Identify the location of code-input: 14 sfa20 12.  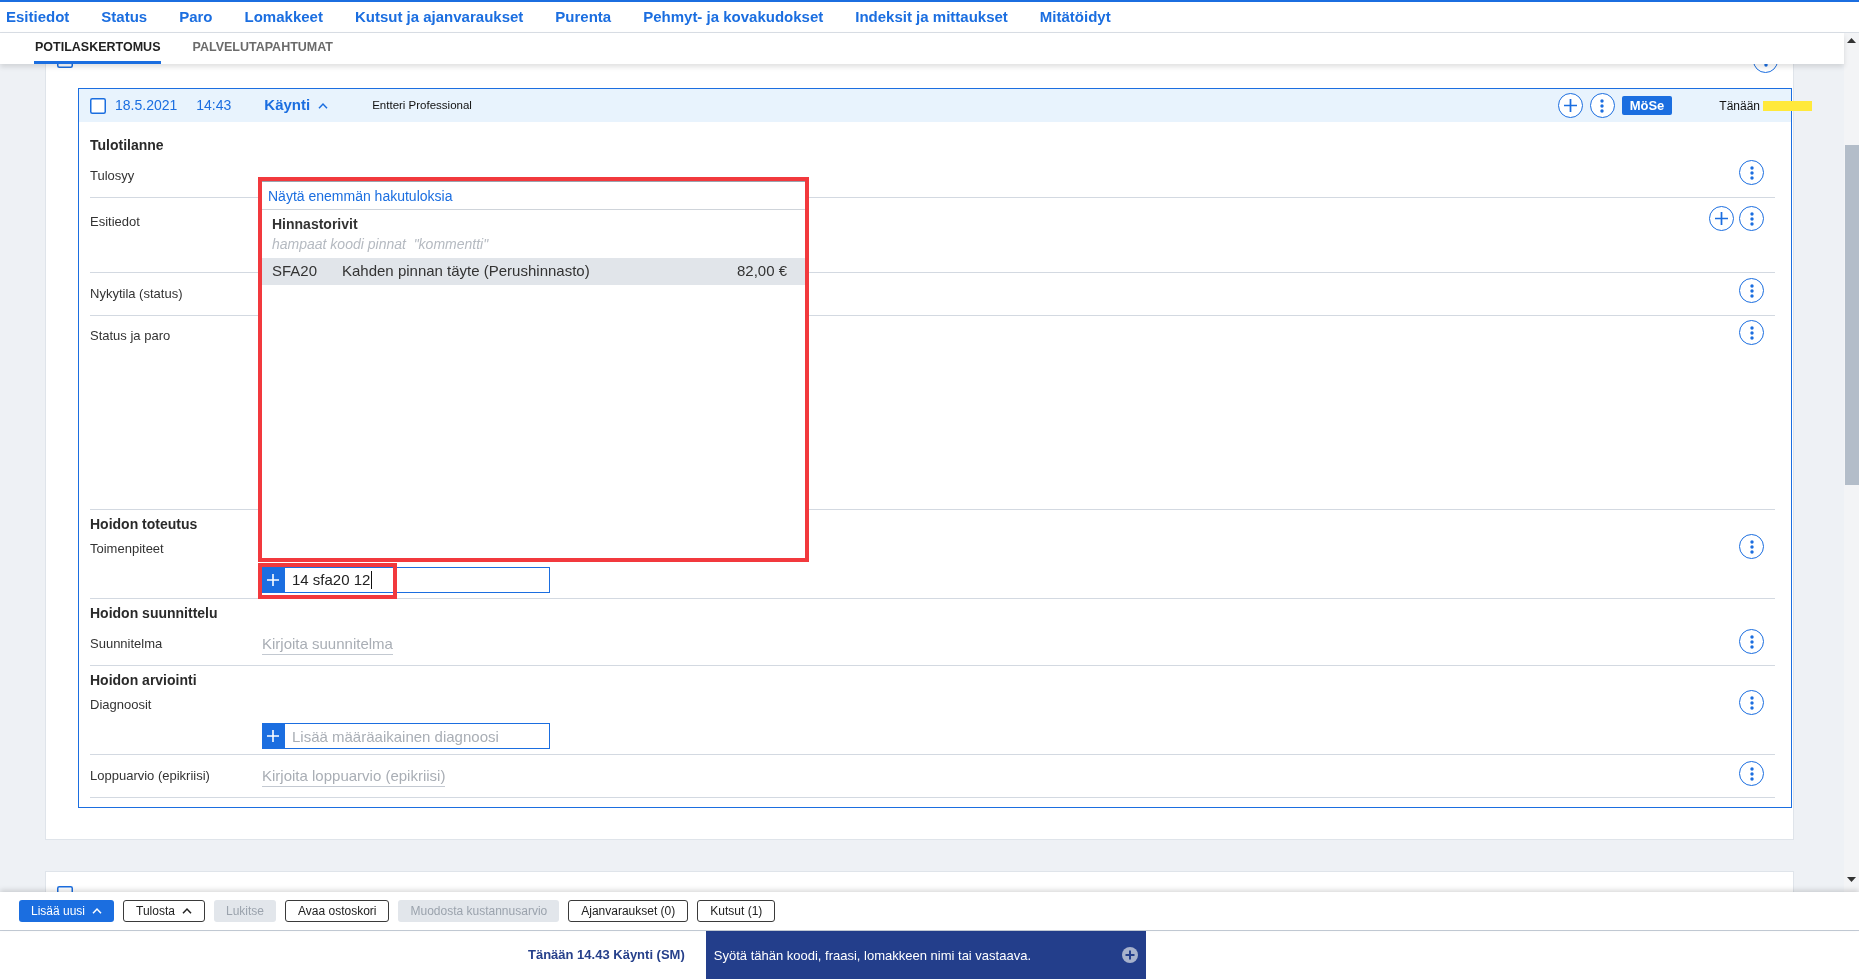
(417, 580).